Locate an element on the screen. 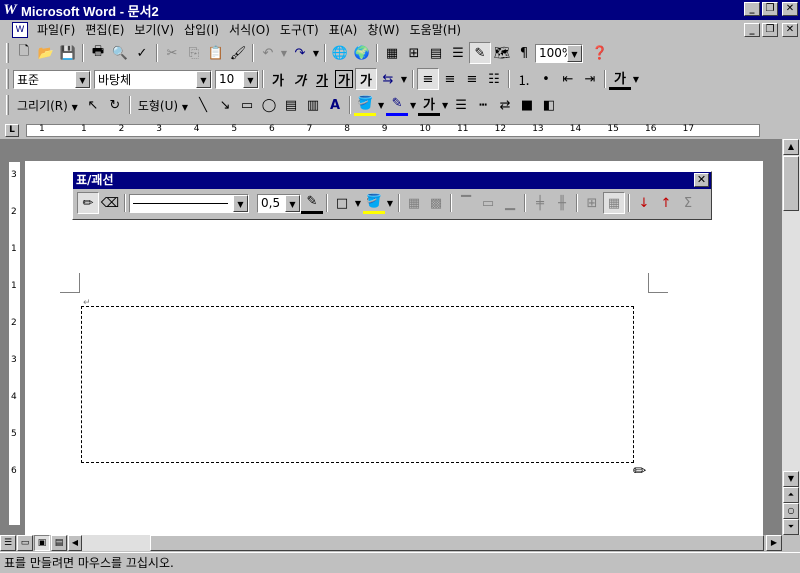 The height and width of the screenshot is (573, 800). doc-restore-button: ❐ is located at coordinates (770, 30).